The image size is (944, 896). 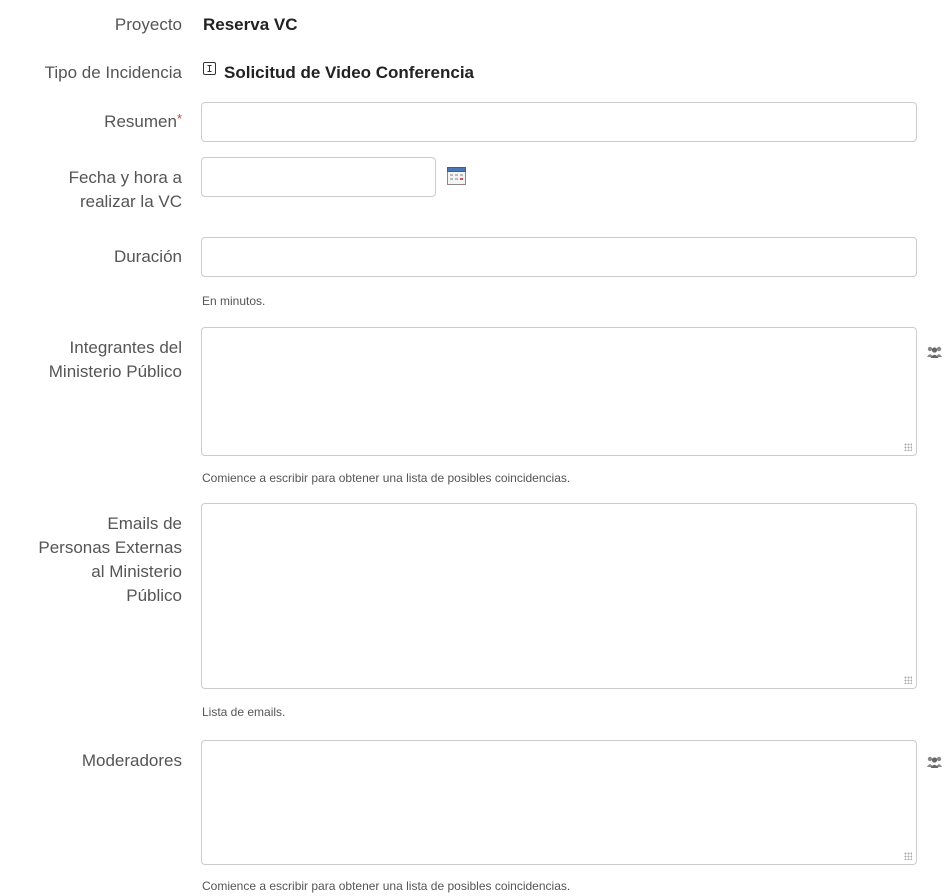 What do you see at coordinates (144, 523) in the screenshot?
I see `external-emails-label-line1: Emails de` at bounding box center [144, 523].